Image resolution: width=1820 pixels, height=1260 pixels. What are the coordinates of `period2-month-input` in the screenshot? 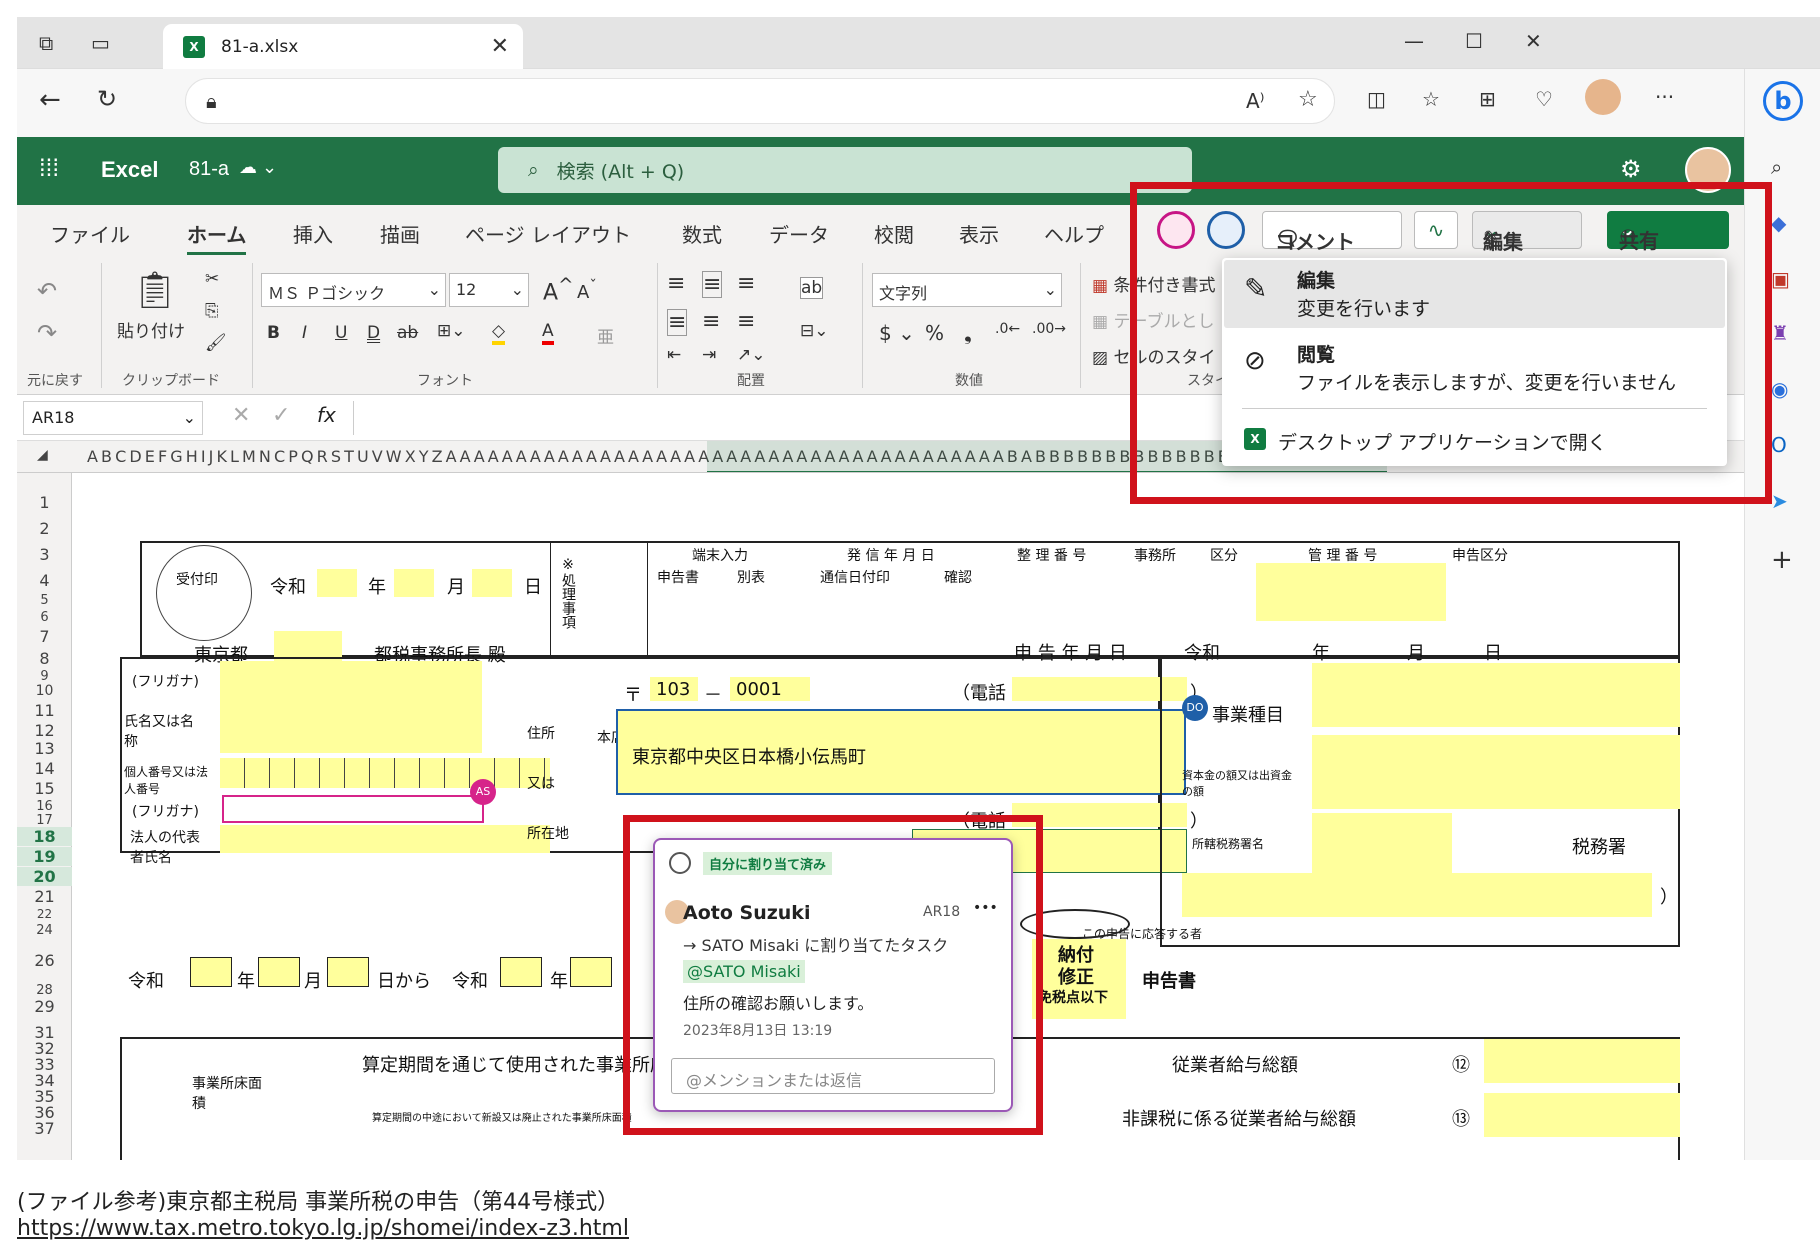 It's located at (591, 972).